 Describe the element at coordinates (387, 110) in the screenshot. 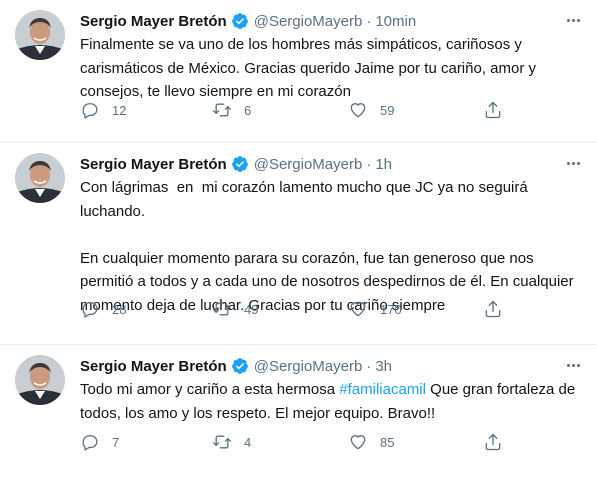

I see `like-count: 59` at that location.